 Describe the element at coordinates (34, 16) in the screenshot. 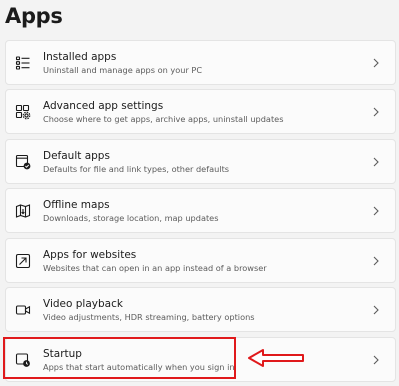

I see `page-title: Apps` at that location.